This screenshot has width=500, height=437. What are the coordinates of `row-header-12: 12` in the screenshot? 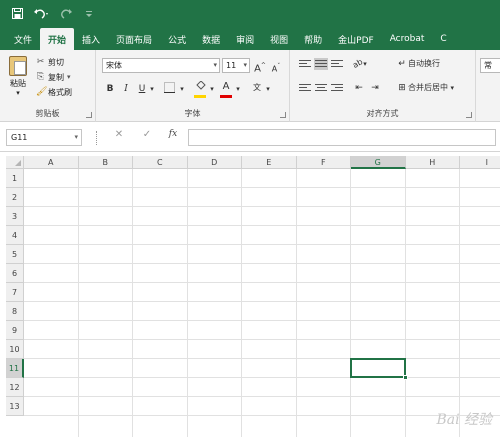 It's located at (15, 387).